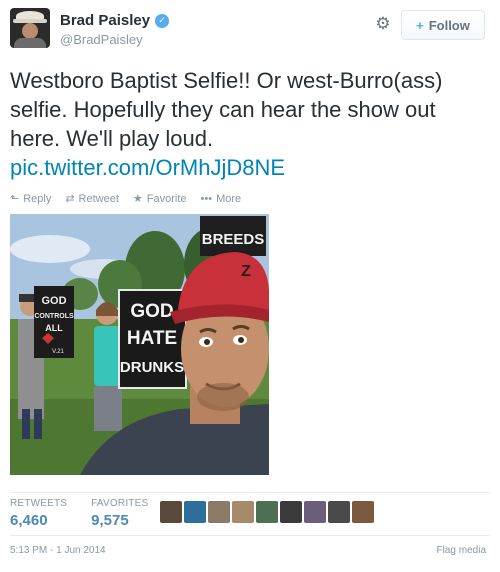  Describe the element at coordinates (30, 31) in the screenshot. I see `avatar-face` at that location.